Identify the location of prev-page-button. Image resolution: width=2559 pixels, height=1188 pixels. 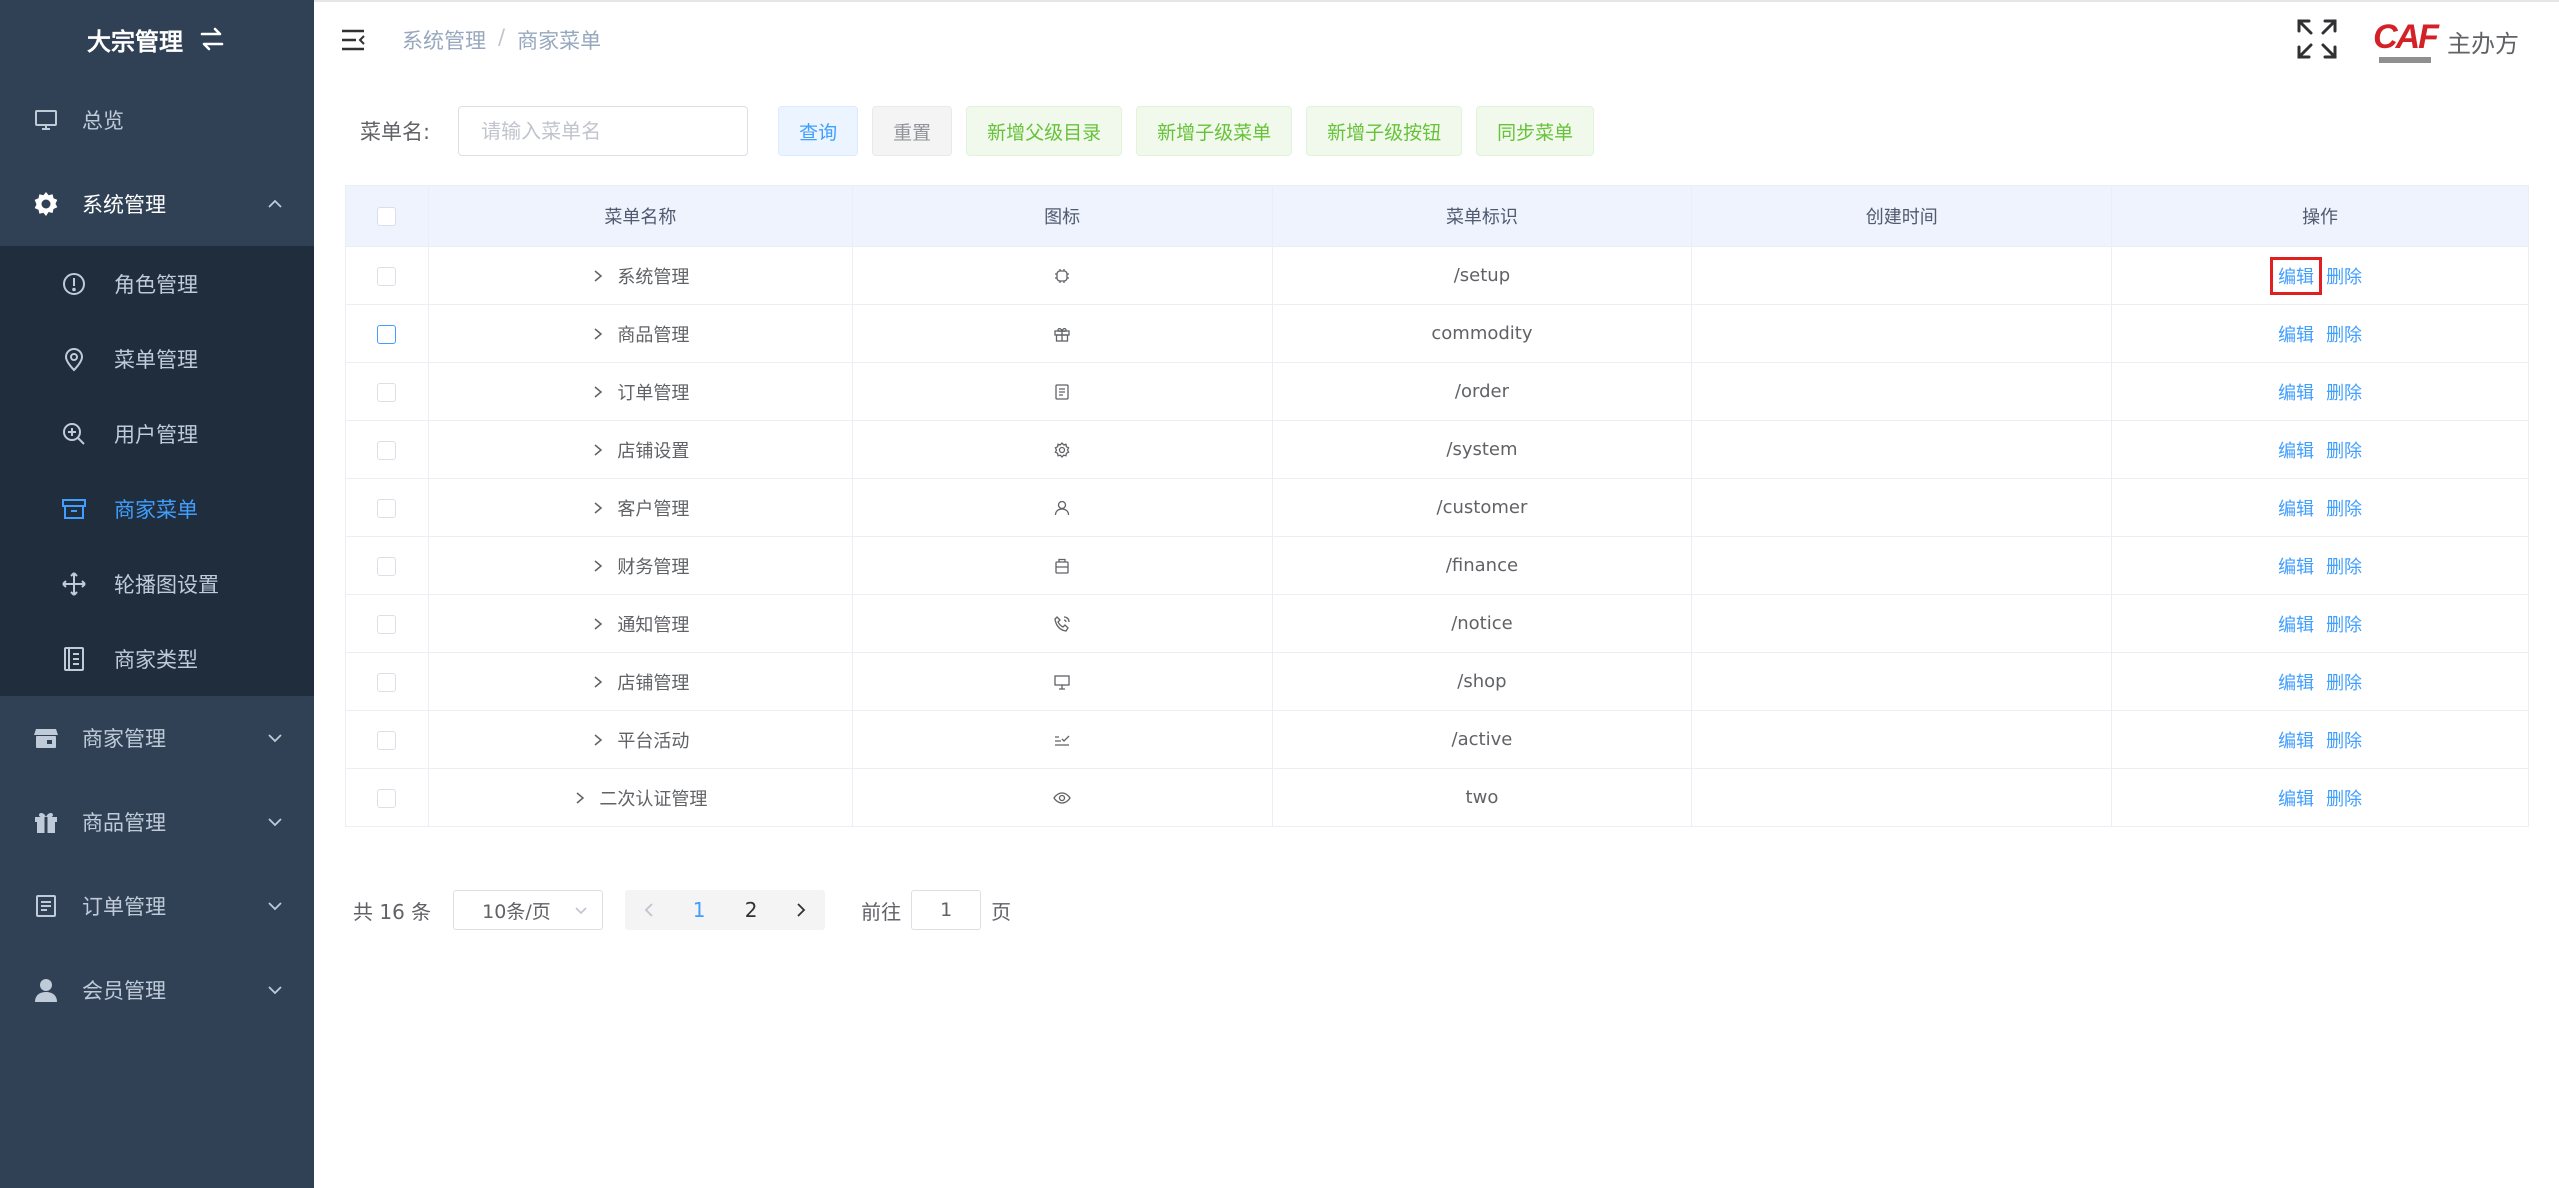
(649, 910).